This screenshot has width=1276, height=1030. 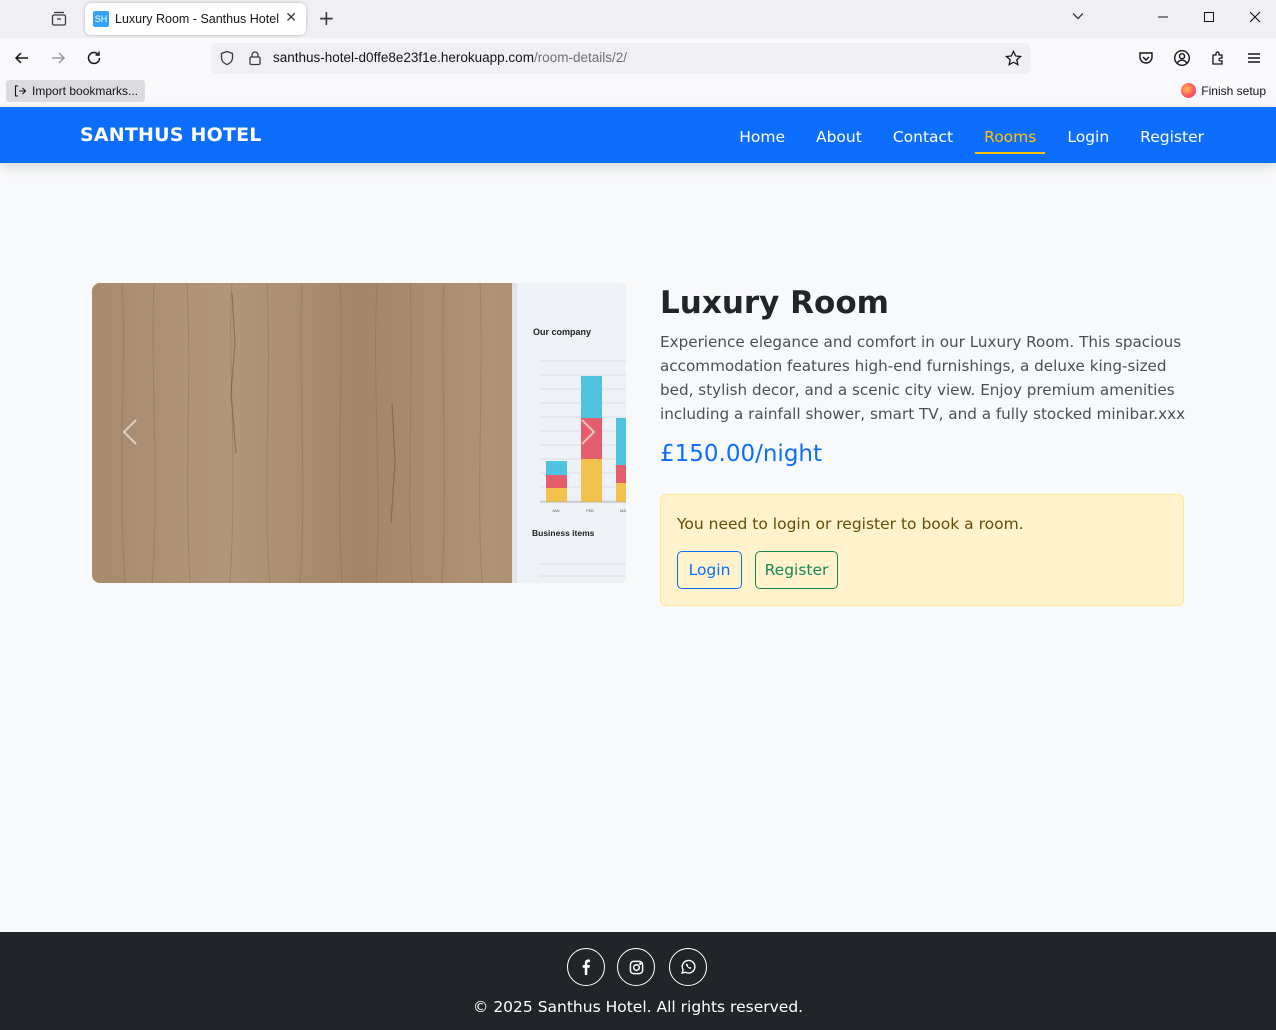 I want to click on room-price: £150.00/night, so click(x=741, y=454).